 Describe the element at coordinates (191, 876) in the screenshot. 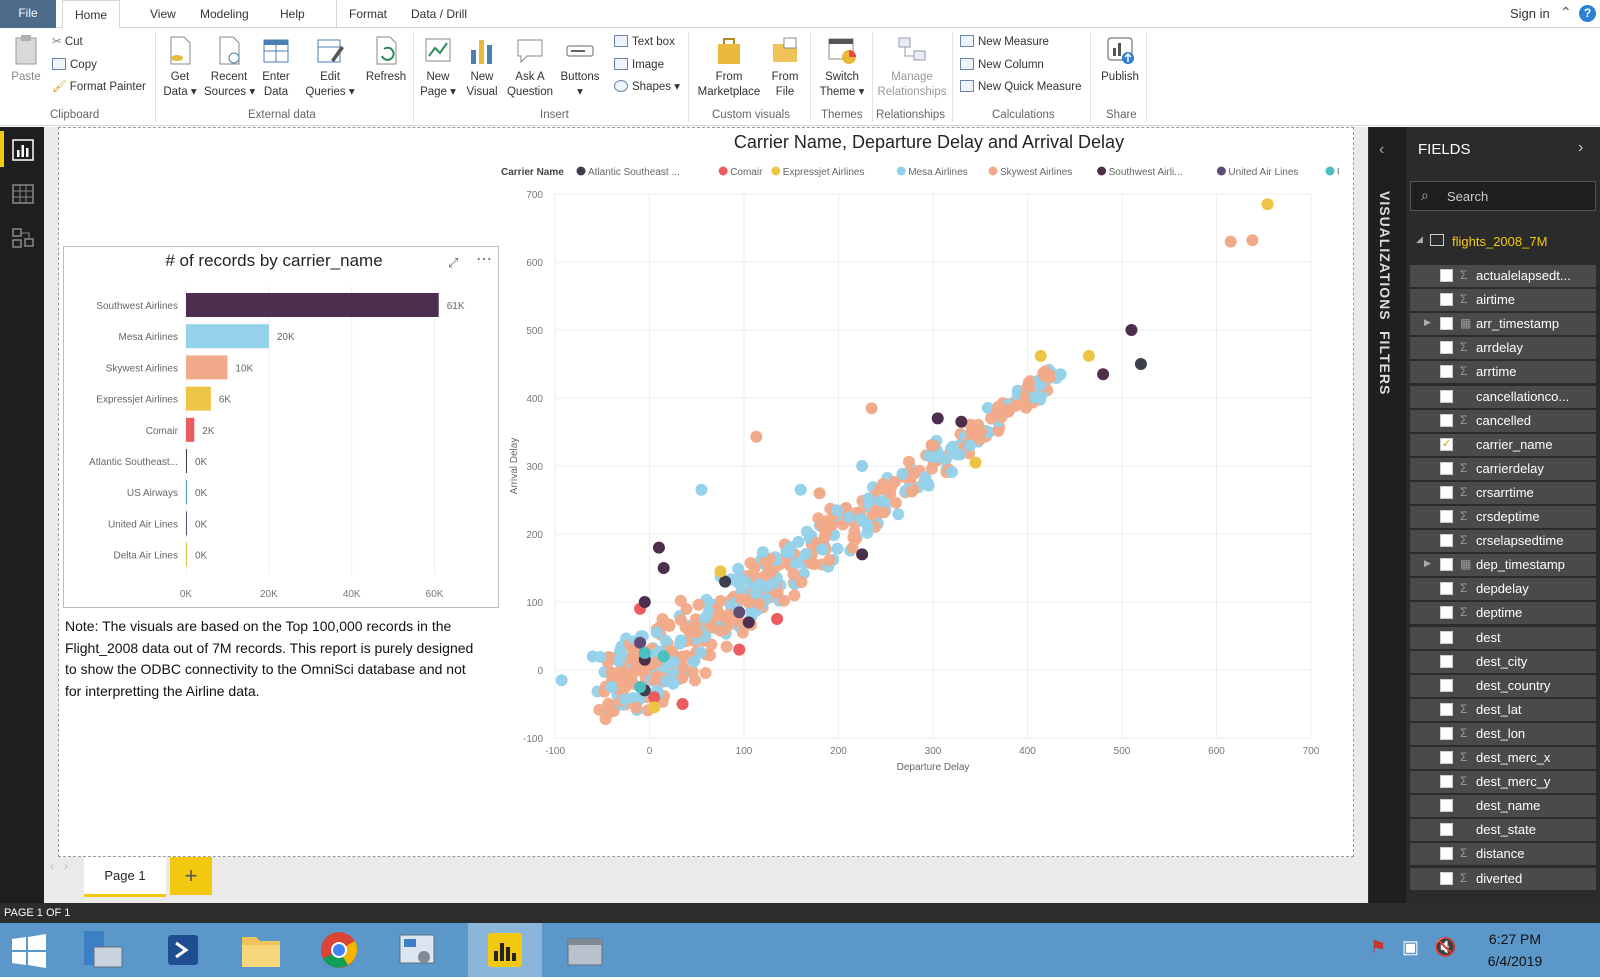

I see `add-page-button: +` at that location.